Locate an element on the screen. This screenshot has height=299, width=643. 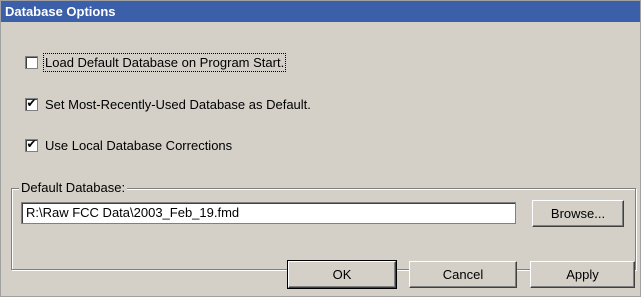
local-corrections-label: Use Local Database Corrections is located at coordinates (138, 145).